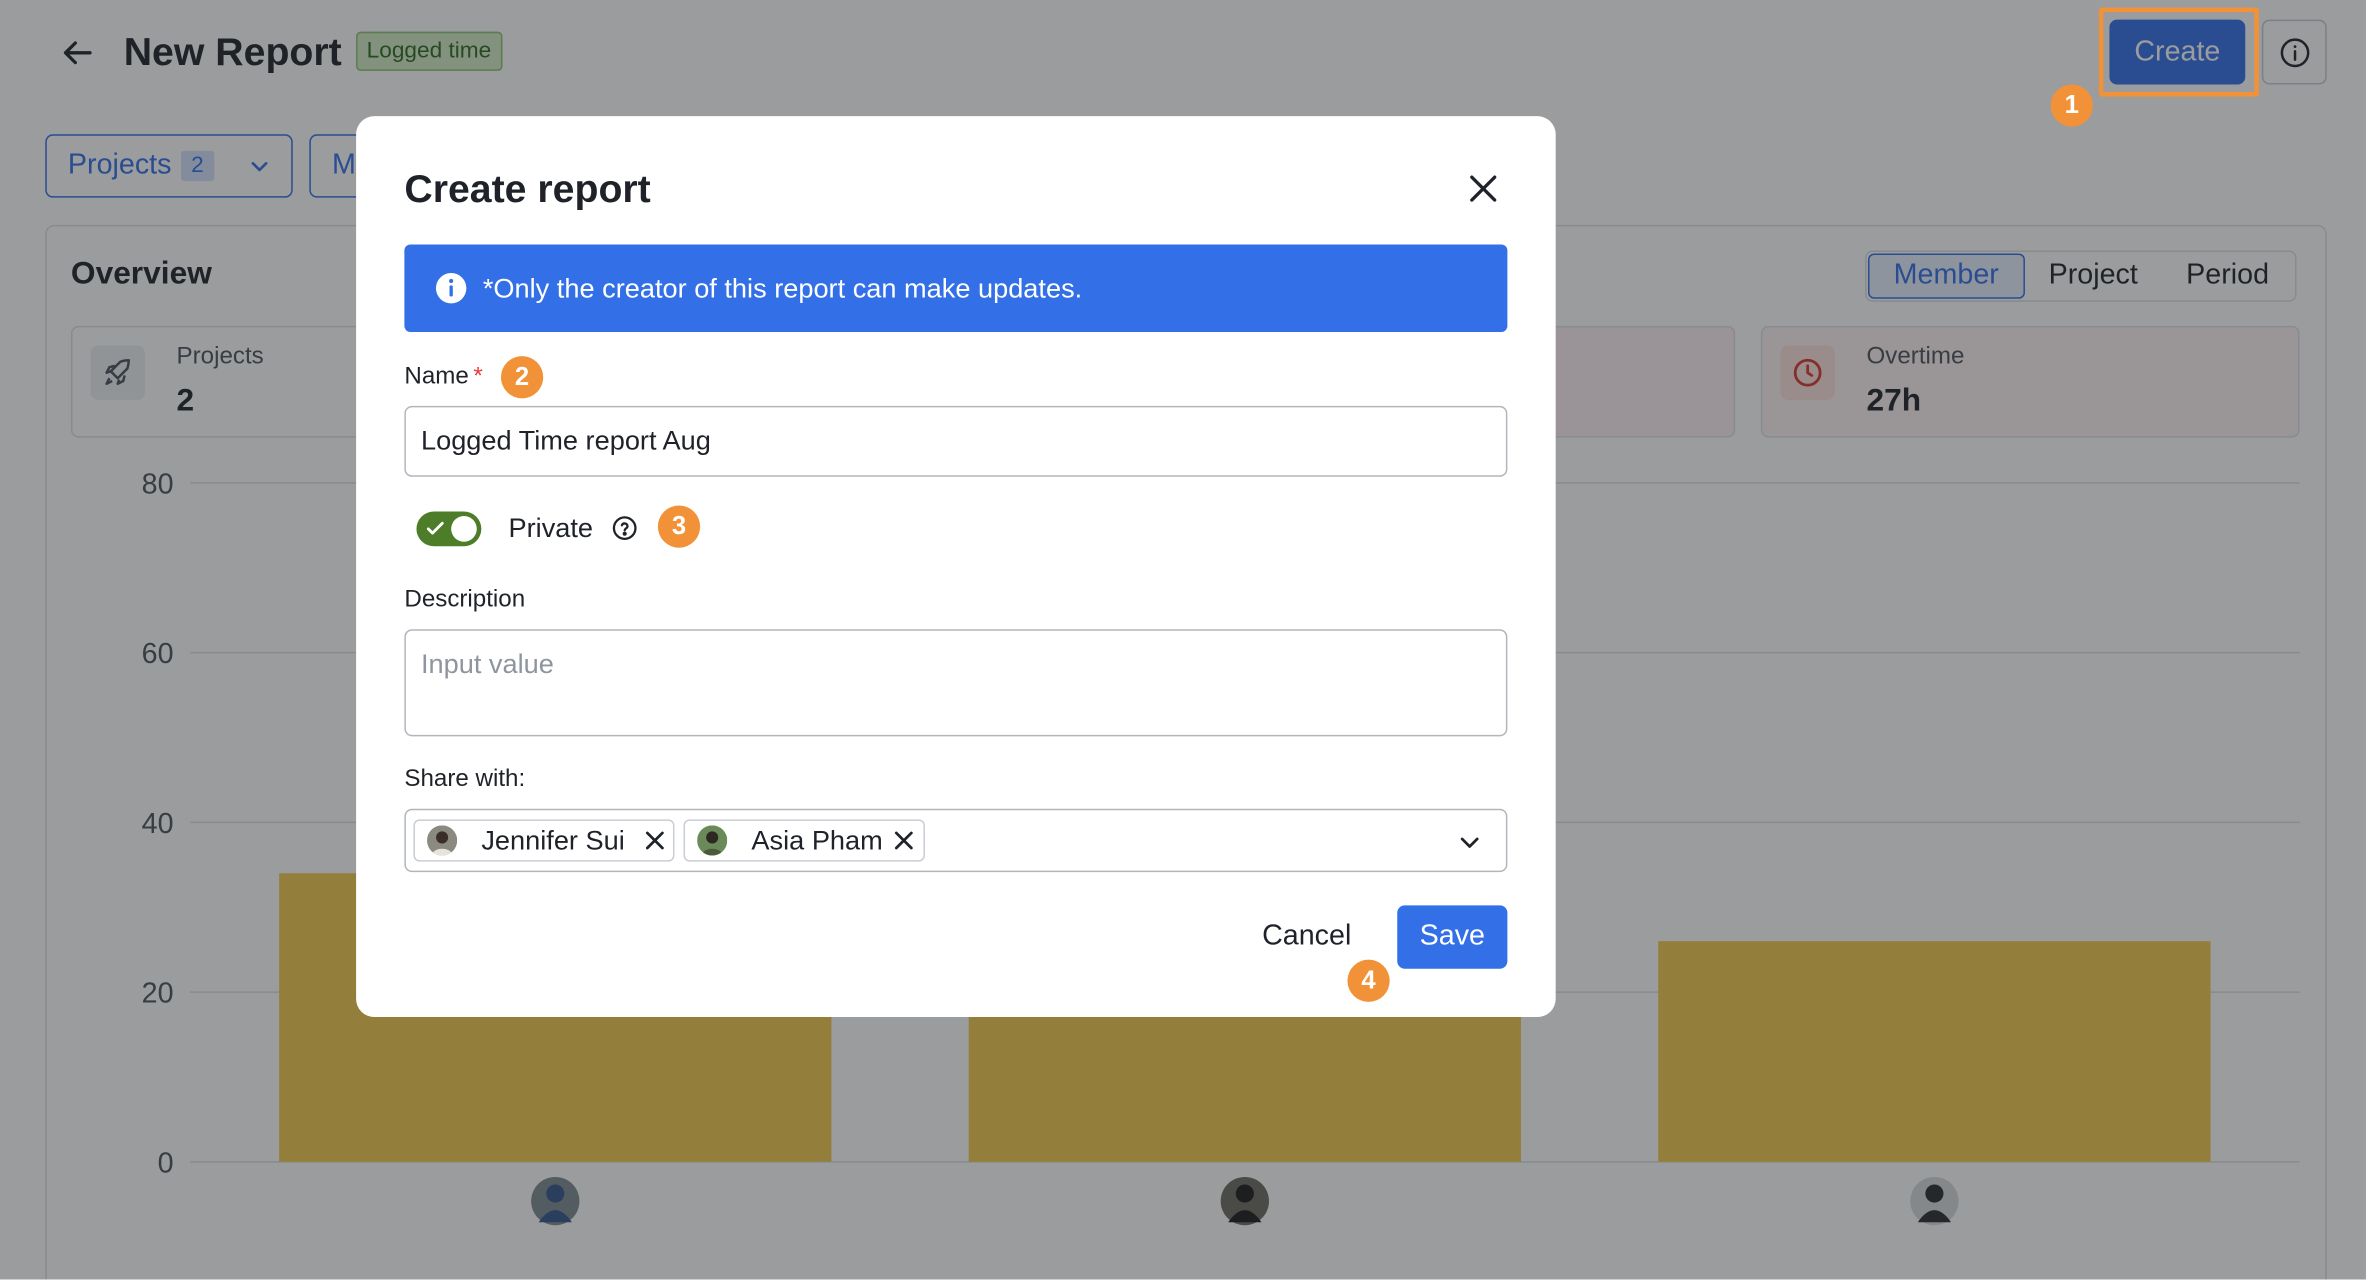  What do you see at coordinates (553, 840) in the screenshot?
I see `member-chip-name: Jennifer Sui` at bounding box center [553, 840].